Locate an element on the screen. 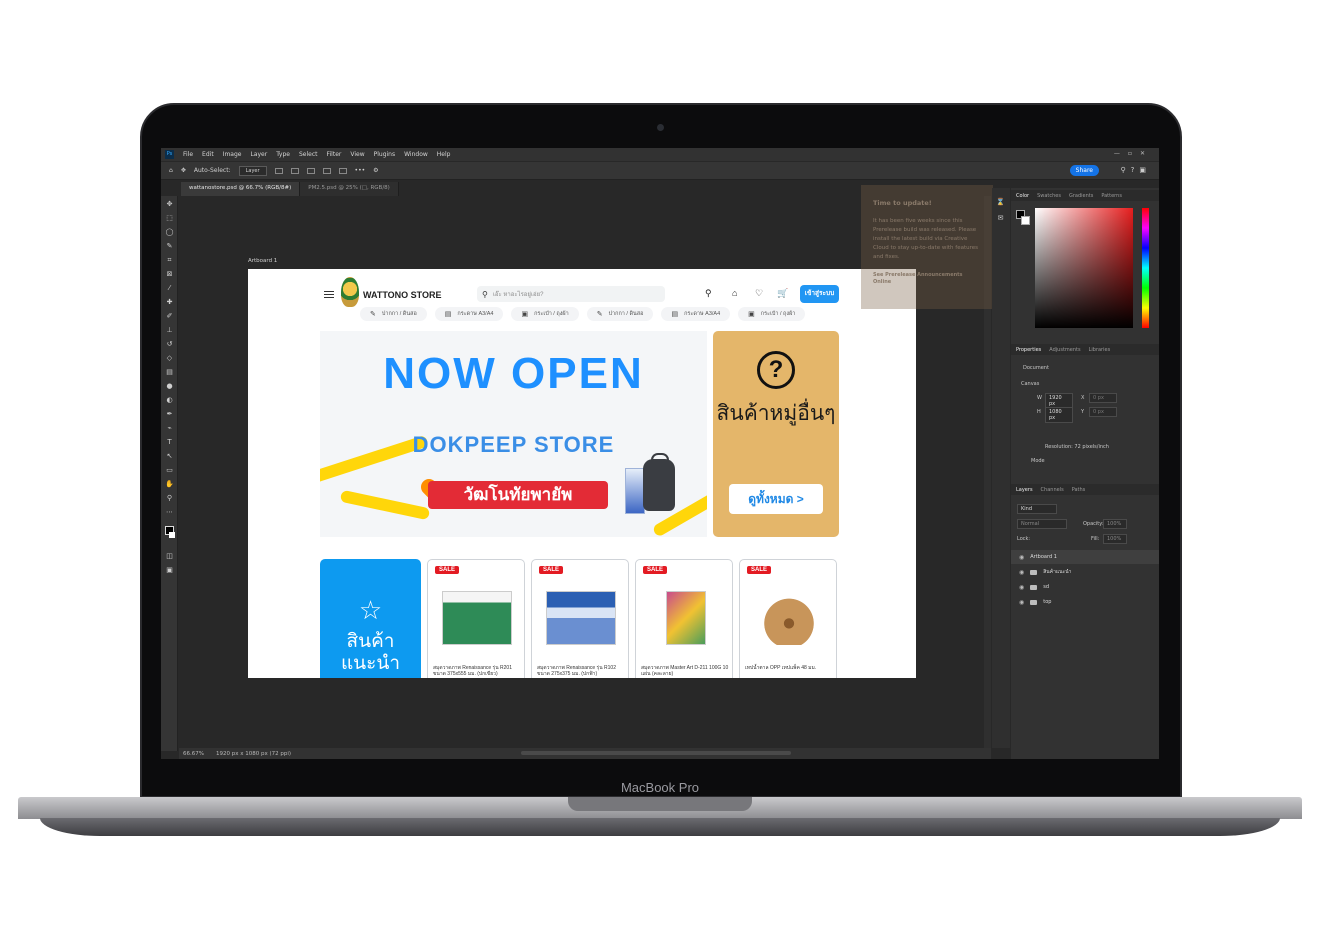 The width and height of the screenshot is (1320, 940). more-options-icon: ••• is located at coordinates (360, 170).